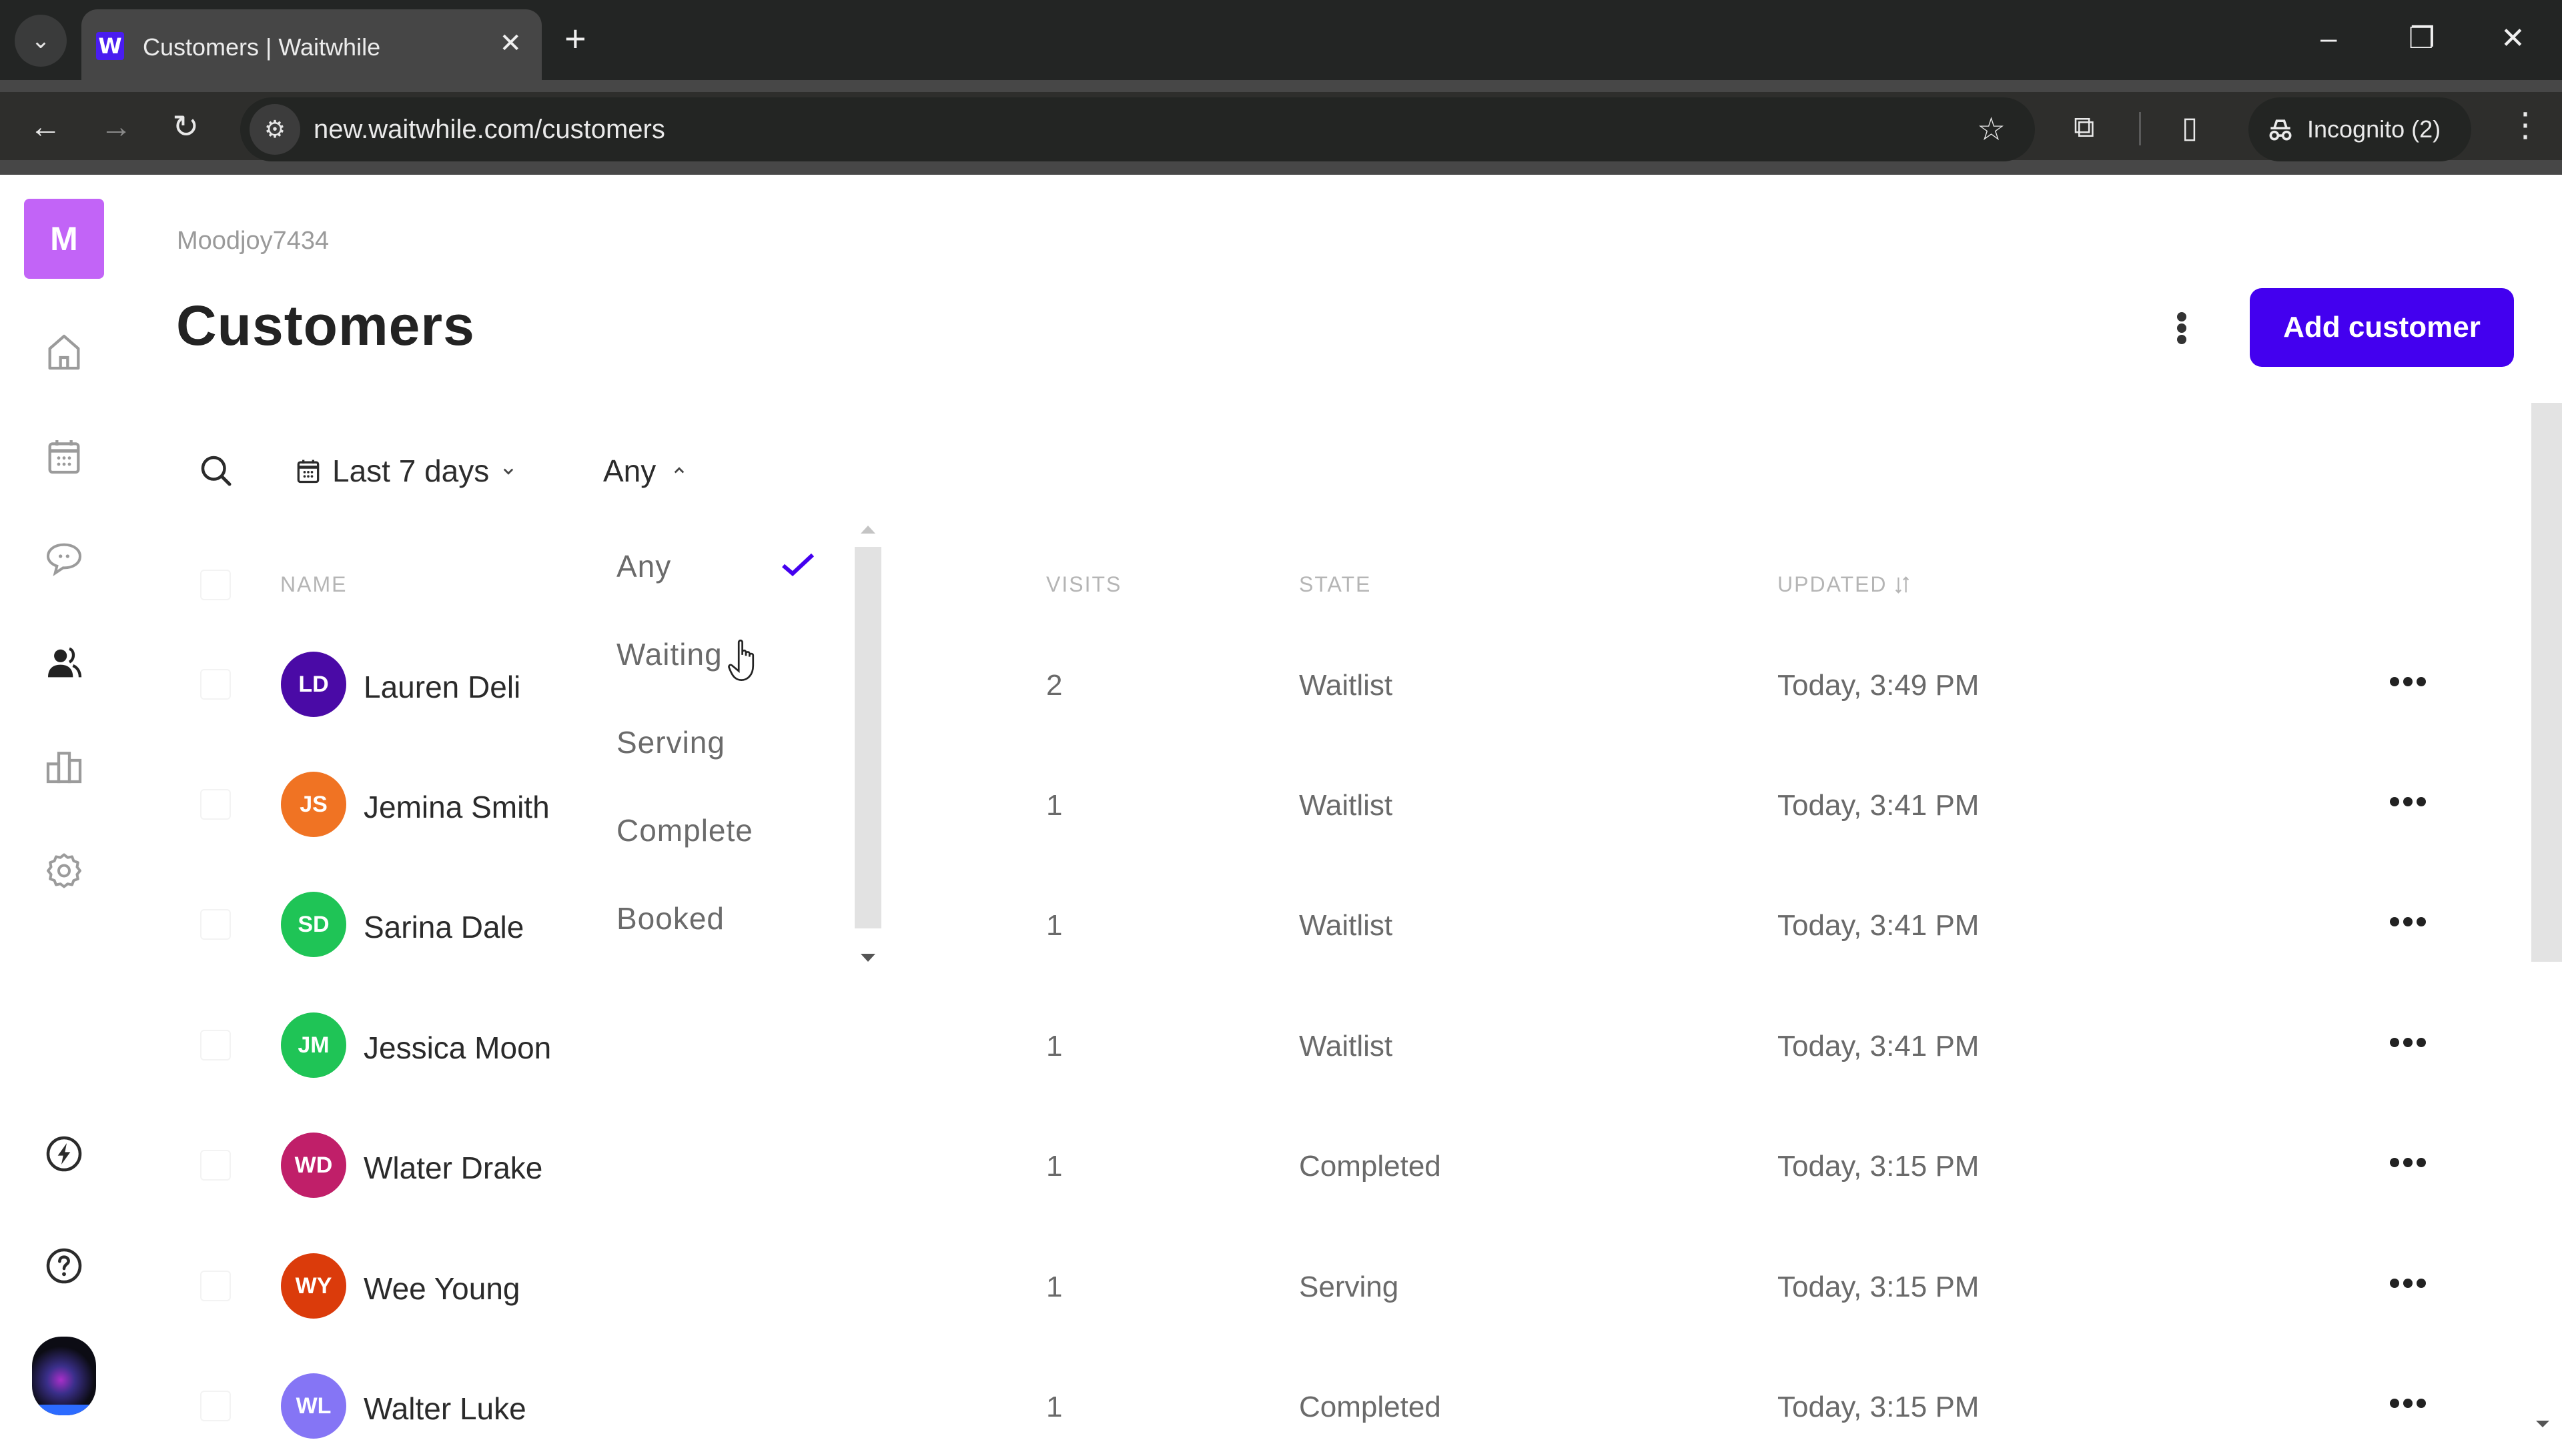 This screenshot has height=1456, width=2562. What do you see at coordinates (2190, 128) in the screenshot?
I see `side-panel-button: ▯` at bounding box center [2190, 128].